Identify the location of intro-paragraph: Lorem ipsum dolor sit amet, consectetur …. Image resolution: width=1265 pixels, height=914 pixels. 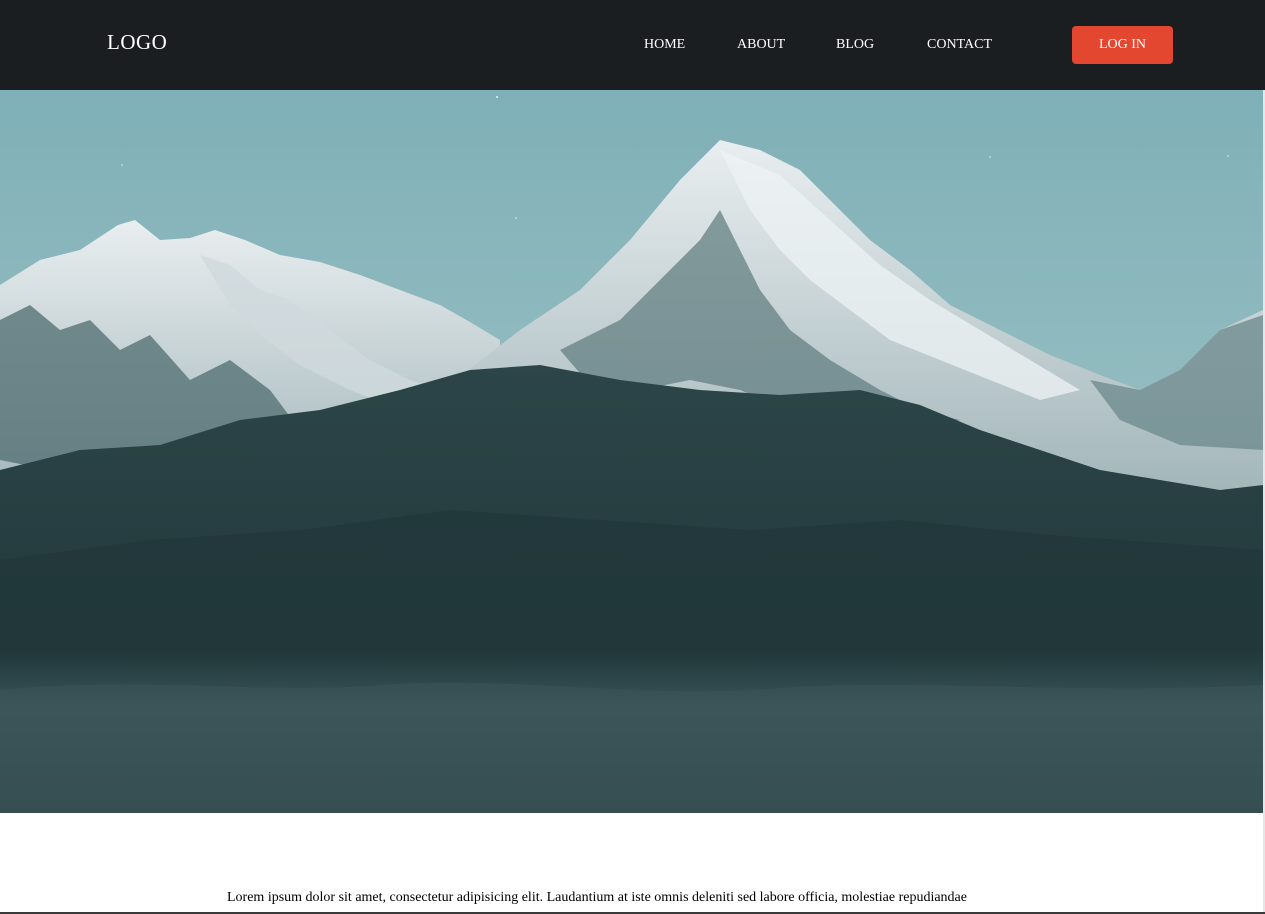
(597, 897).